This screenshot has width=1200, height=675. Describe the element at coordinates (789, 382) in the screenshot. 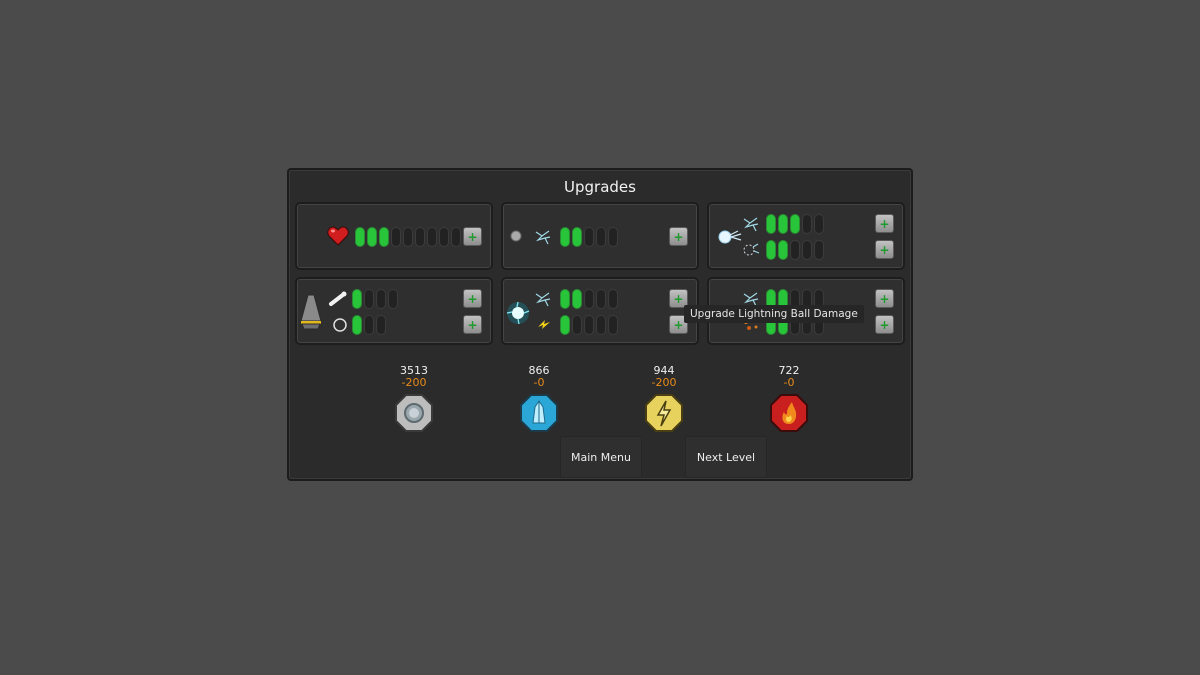

I see `resource-cost: -0` at that location.